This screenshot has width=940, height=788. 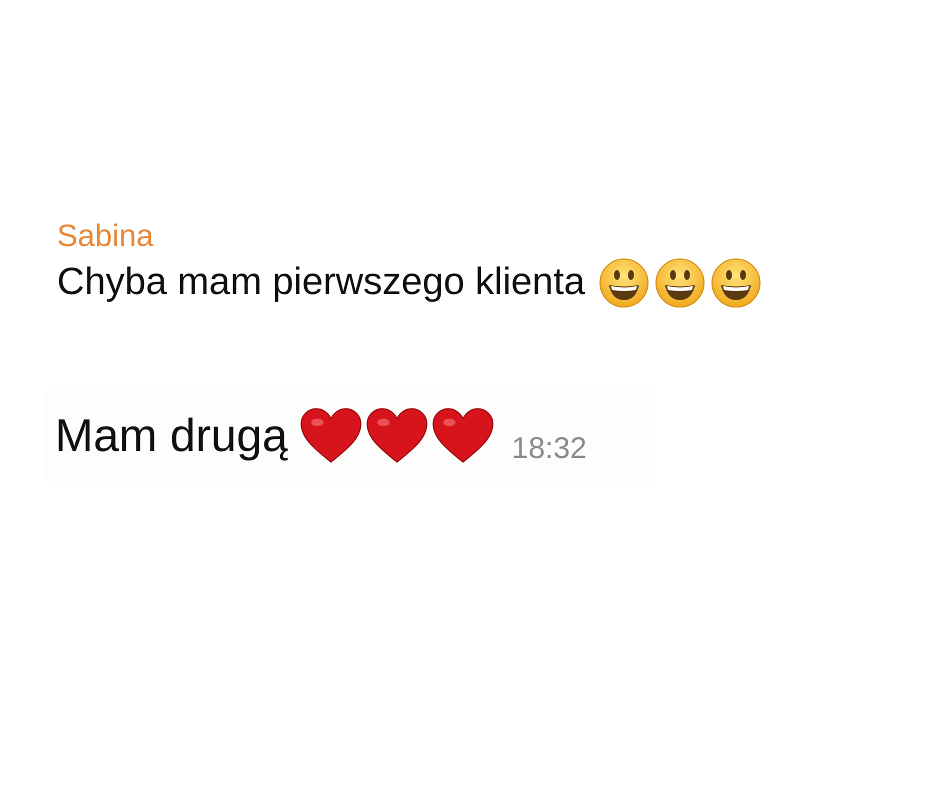 I want to click on message-time: 18:32, so click(x=549, y=449).